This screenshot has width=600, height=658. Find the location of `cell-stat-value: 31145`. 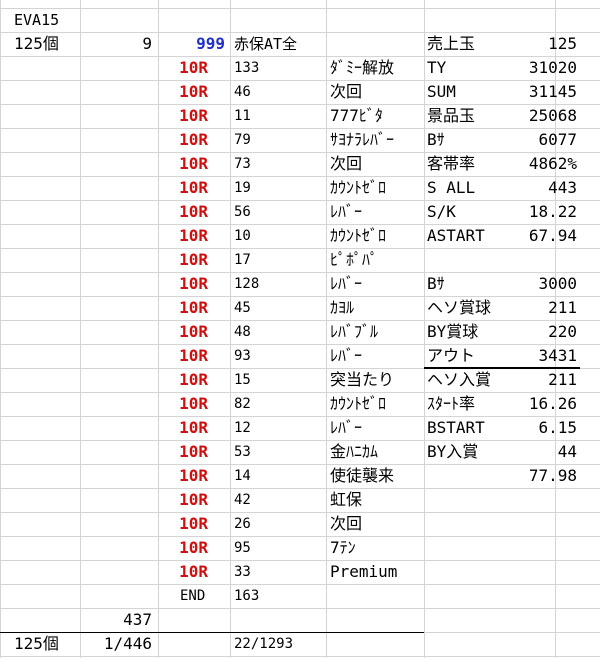

cell-stat-value: 31145 is located at coordinates (523, 92).